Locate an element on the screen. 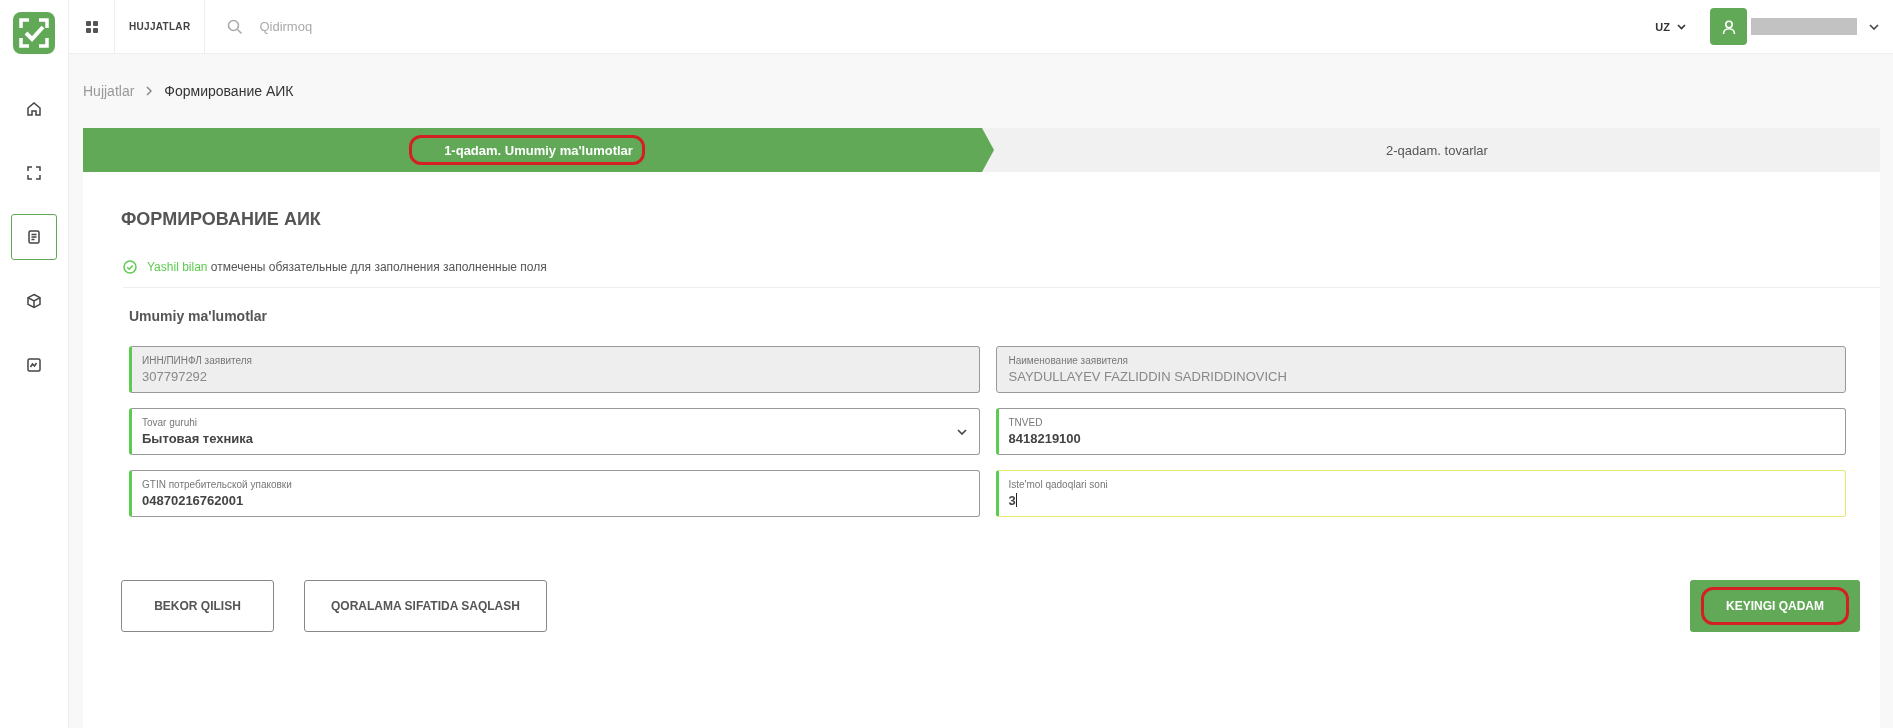 This screenshot has width=1893, height=728. logo-icon is located at coordinates (34, 33).